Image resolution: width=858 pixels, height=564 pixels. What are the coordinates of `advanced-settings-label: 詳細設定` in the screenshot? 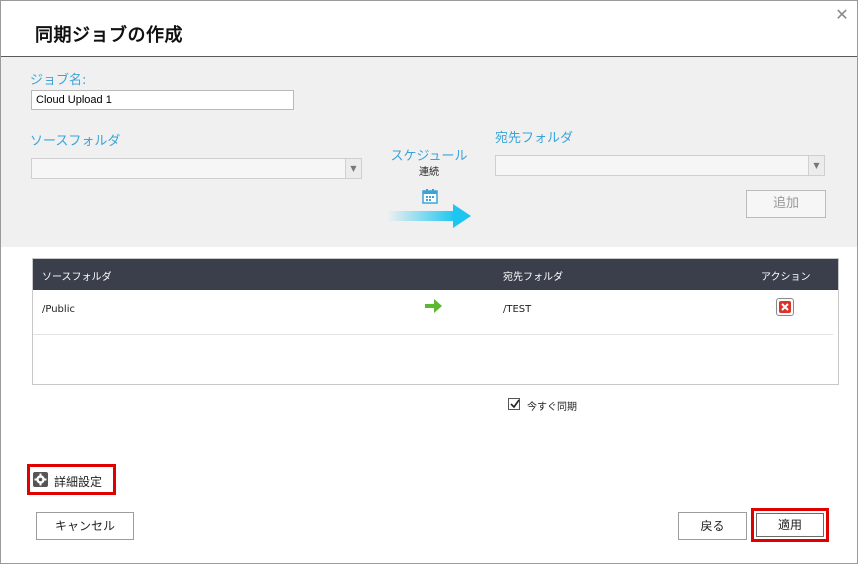 It's located at (78, 482).